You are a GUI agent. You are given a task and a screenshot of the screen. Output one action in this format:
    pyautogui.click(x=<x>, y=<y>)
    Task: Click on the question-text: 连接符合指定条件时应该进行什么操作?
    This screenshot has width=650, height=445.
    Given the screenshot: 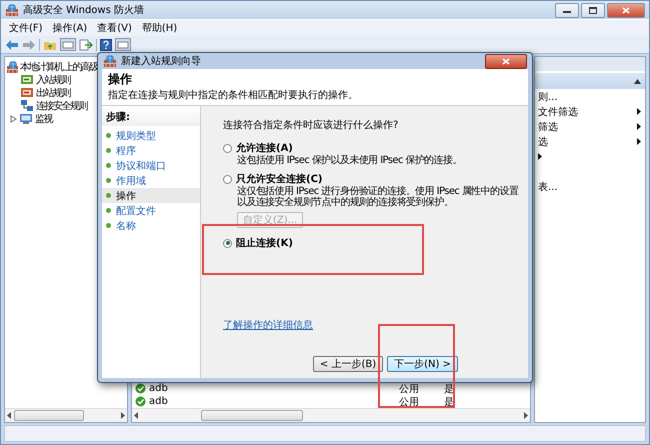 What is the action you would take?
    pyautogui.click(x=311, y=125)
    